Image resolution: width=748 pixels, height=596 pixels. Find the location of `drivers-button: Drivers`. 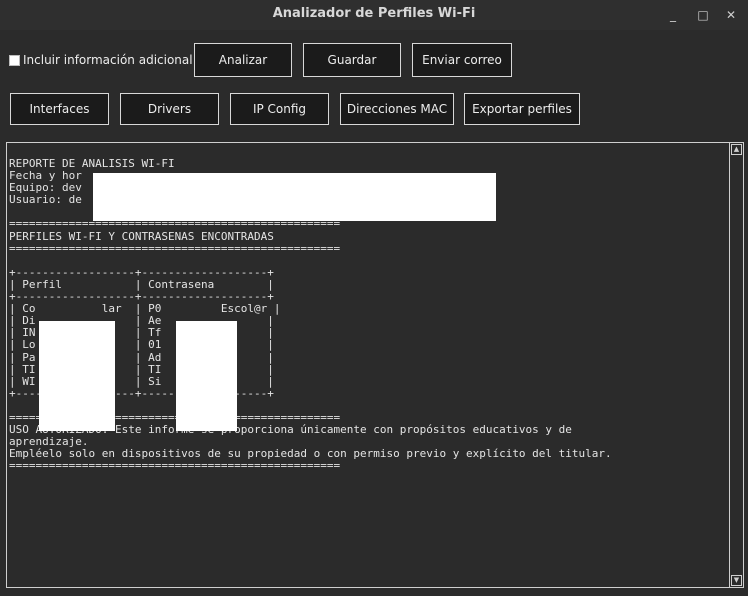

drivers-button: Drivers is located at coordinates (169, 109).